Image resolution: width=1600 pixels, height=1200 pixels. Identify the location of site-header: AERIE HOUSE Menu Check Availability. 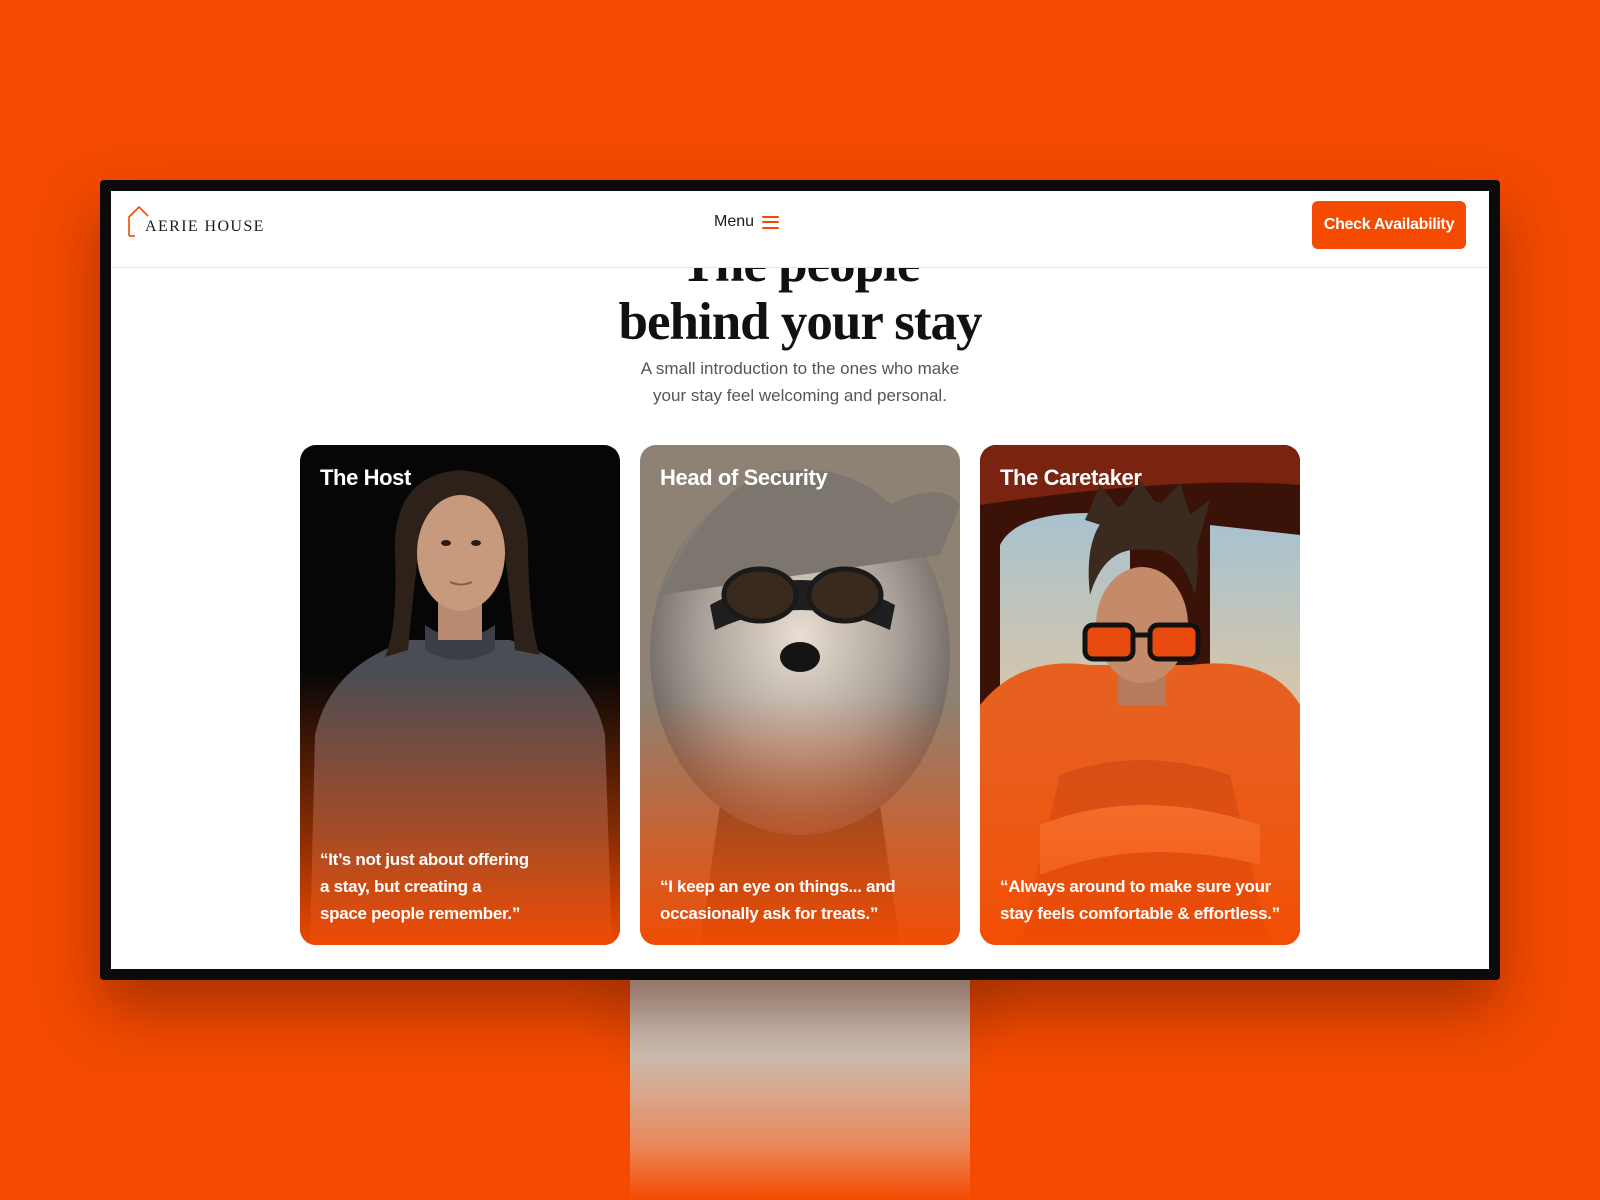
(800, 229).